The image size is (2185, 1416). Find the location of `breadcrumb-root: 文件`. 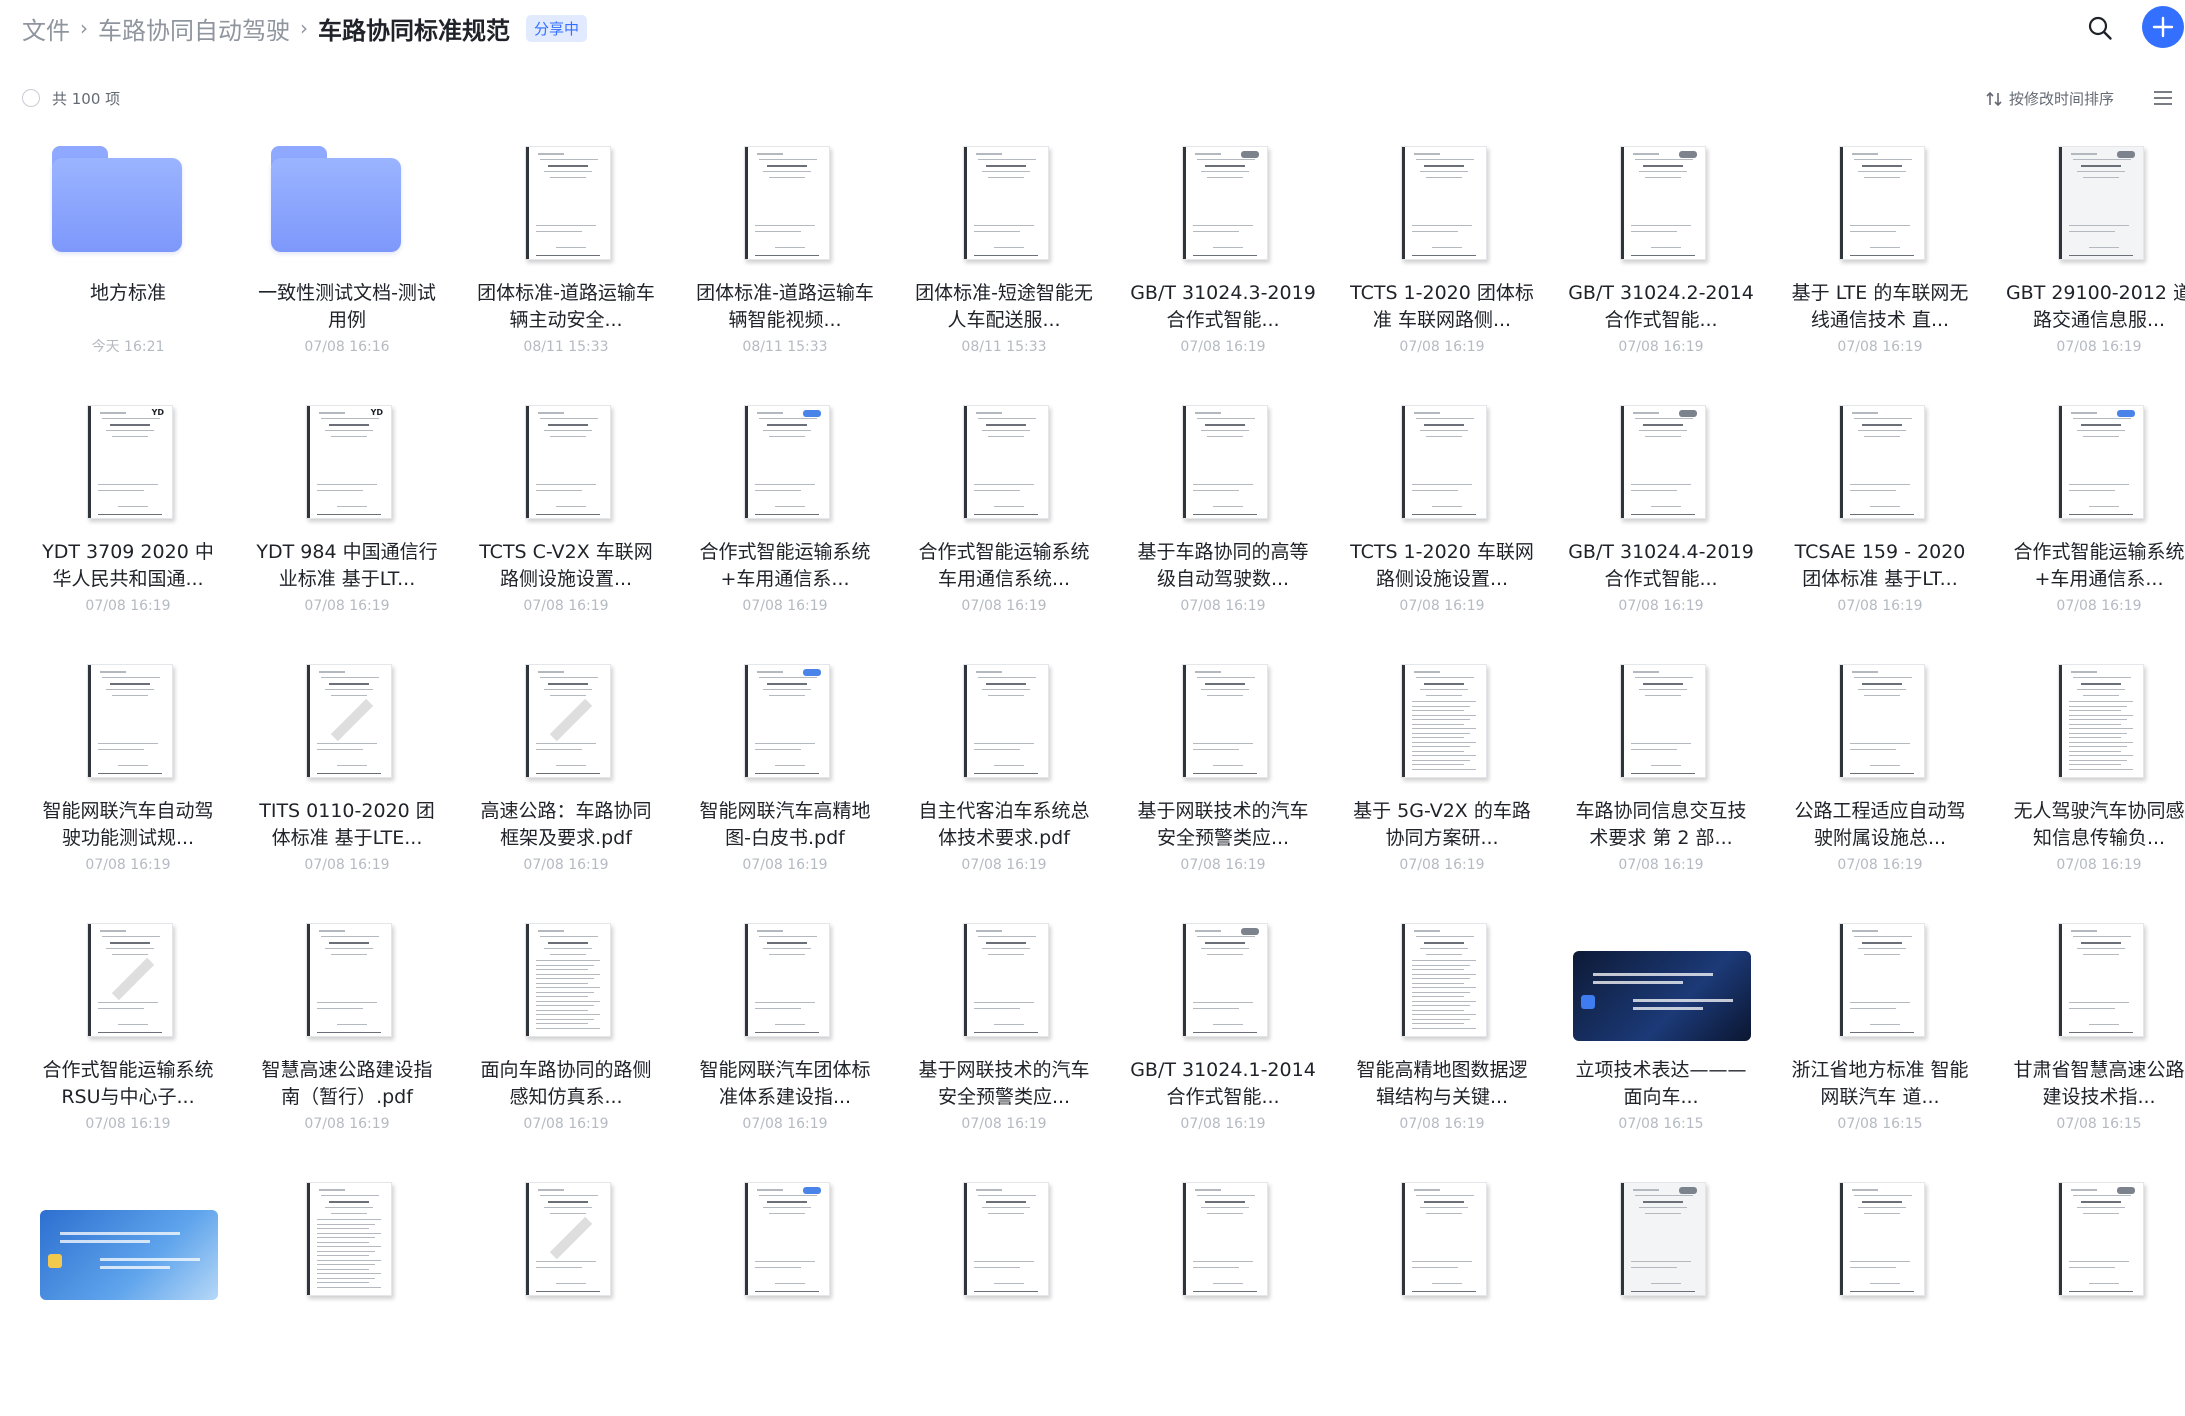

breadcrumb-root: 文件 is located at coordinates (46, 28).